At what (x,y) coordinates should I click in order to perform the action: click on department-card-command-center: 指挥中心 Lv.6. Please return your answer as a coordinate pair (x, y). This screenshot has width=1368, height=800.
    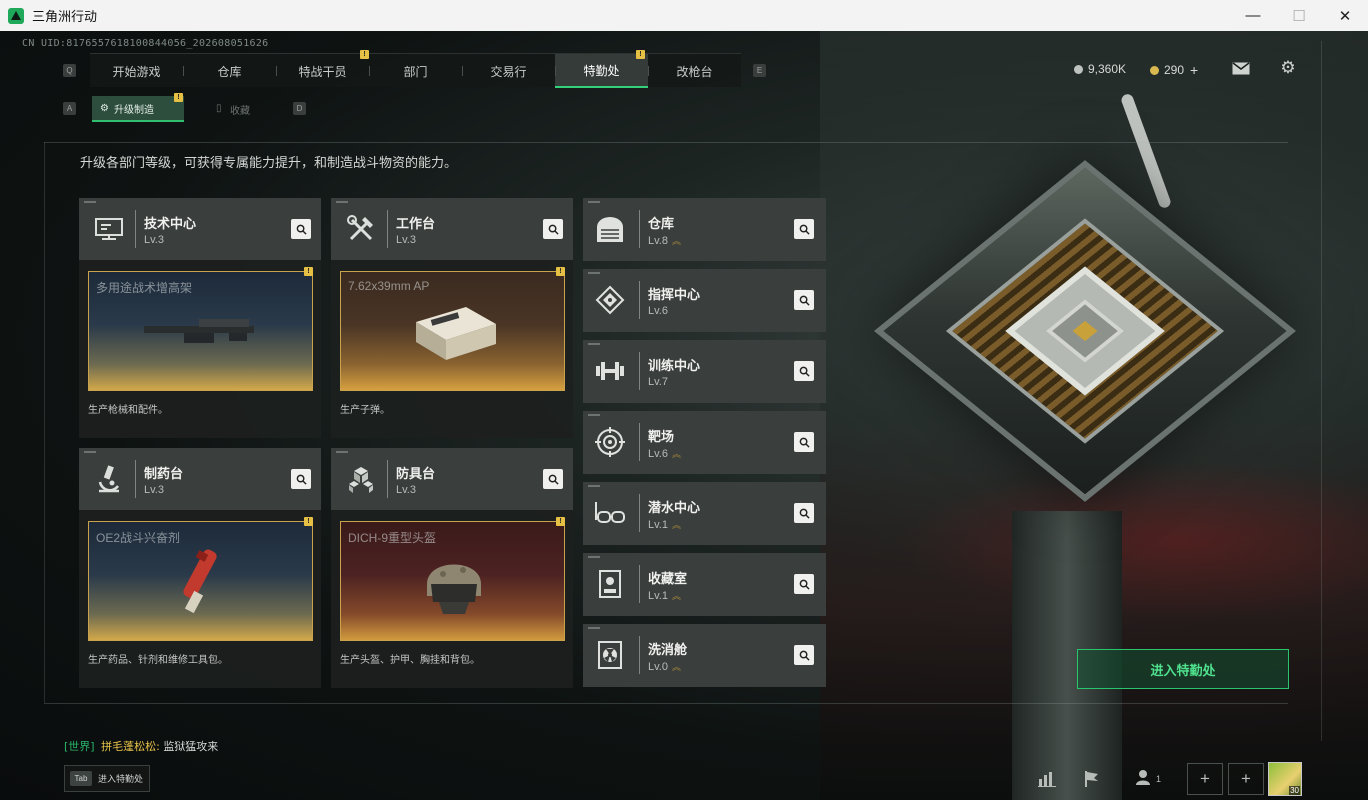
    Looking at the image, I should click on (704, 300).